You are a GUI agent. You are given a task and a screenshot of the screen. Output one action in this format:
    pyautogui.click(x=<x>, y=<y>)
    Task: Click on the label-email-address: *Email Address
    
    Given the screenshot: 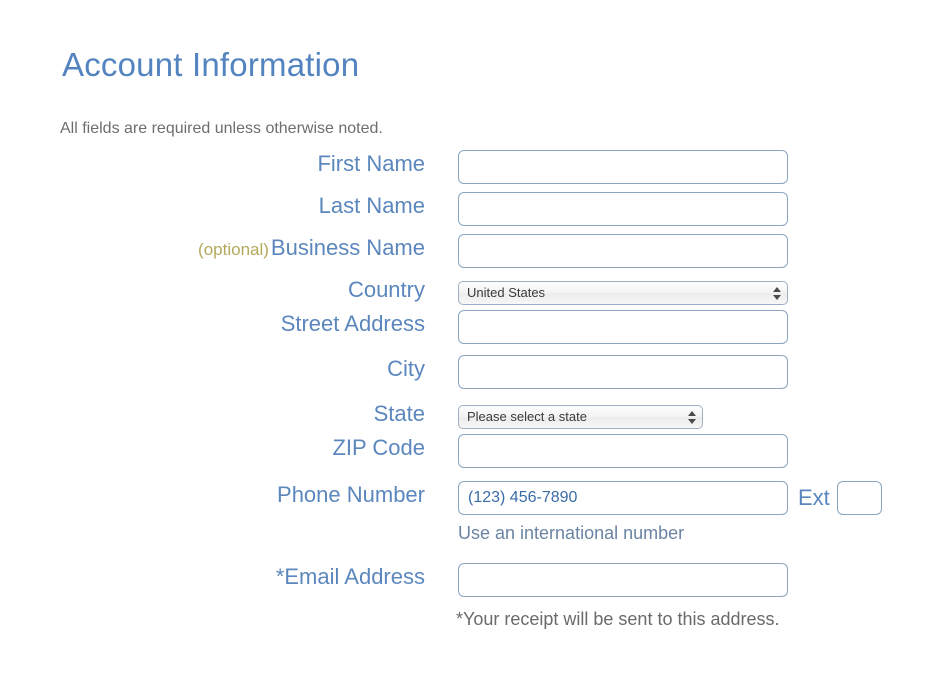 What is the action you would take?
    pyautogui.click(x=212, y=577)
    